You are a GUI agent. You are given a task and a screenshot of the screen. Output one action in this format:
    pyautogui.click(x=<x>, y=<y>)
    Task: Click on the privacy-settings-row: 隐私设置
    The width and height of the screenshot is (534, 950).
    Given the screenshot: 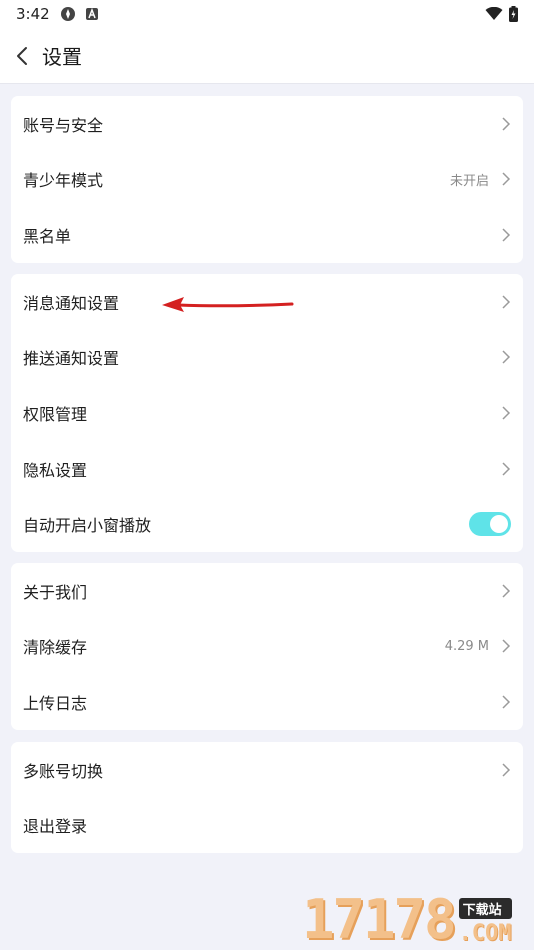 What is the action you would take?
    pyautogui.click(x=267, y=469)
    